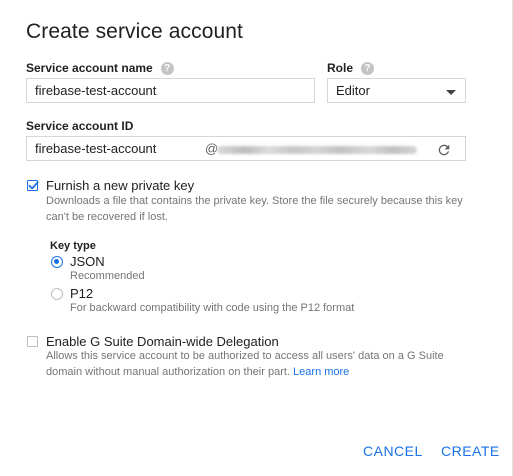 The height and width of the screenshot is (476, 513). I want to click on create-button: CREATE, so click(470, 451).